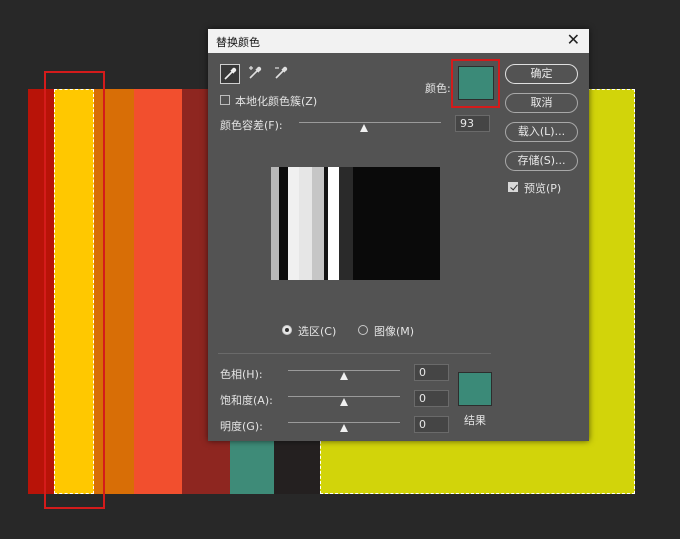 This screenshot has width=680, height=539. What do you see at coordinates (438, 88) in the screenshot?
I see `color-label: 颜色:` at bounding box center [438, 88].